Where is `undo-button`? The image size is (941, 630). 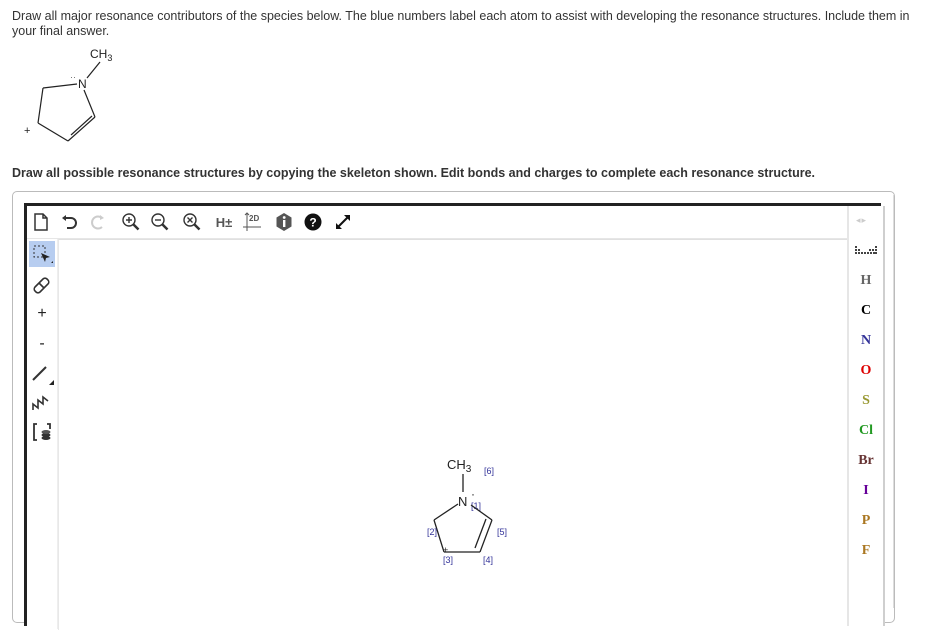
undo-button is located at coordinates (70, 222).